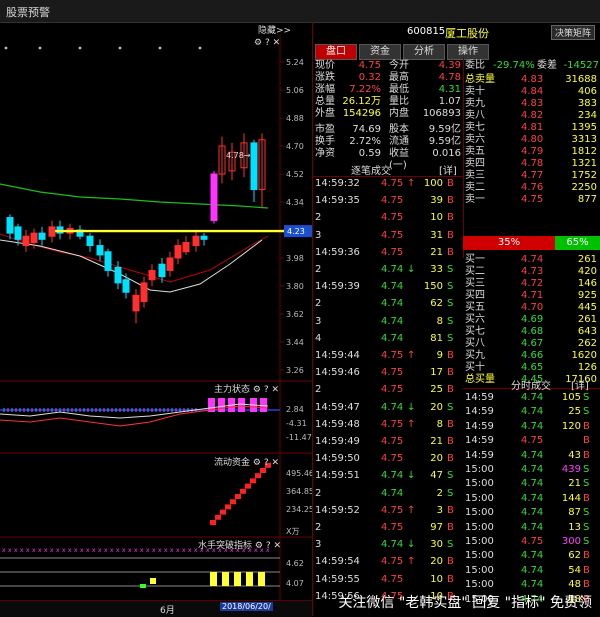 The height and width of the screenshot is (617, 600). Describe the element at coordinates (587, 91) in the screenshot. I see `sell-volume: 406` at that location.